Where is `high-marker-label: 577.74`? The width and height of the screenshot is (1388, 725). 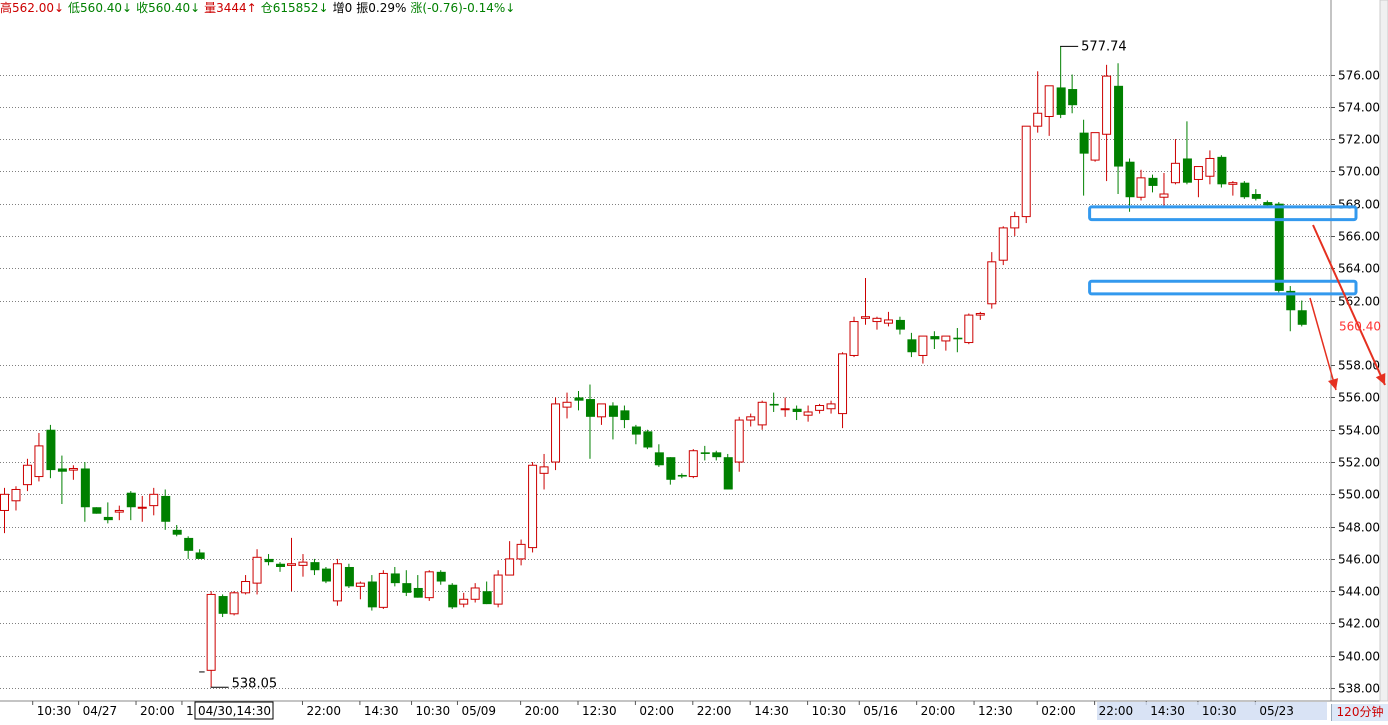
high-marker-label: 577.74 is located at coordinates (1104, 46).